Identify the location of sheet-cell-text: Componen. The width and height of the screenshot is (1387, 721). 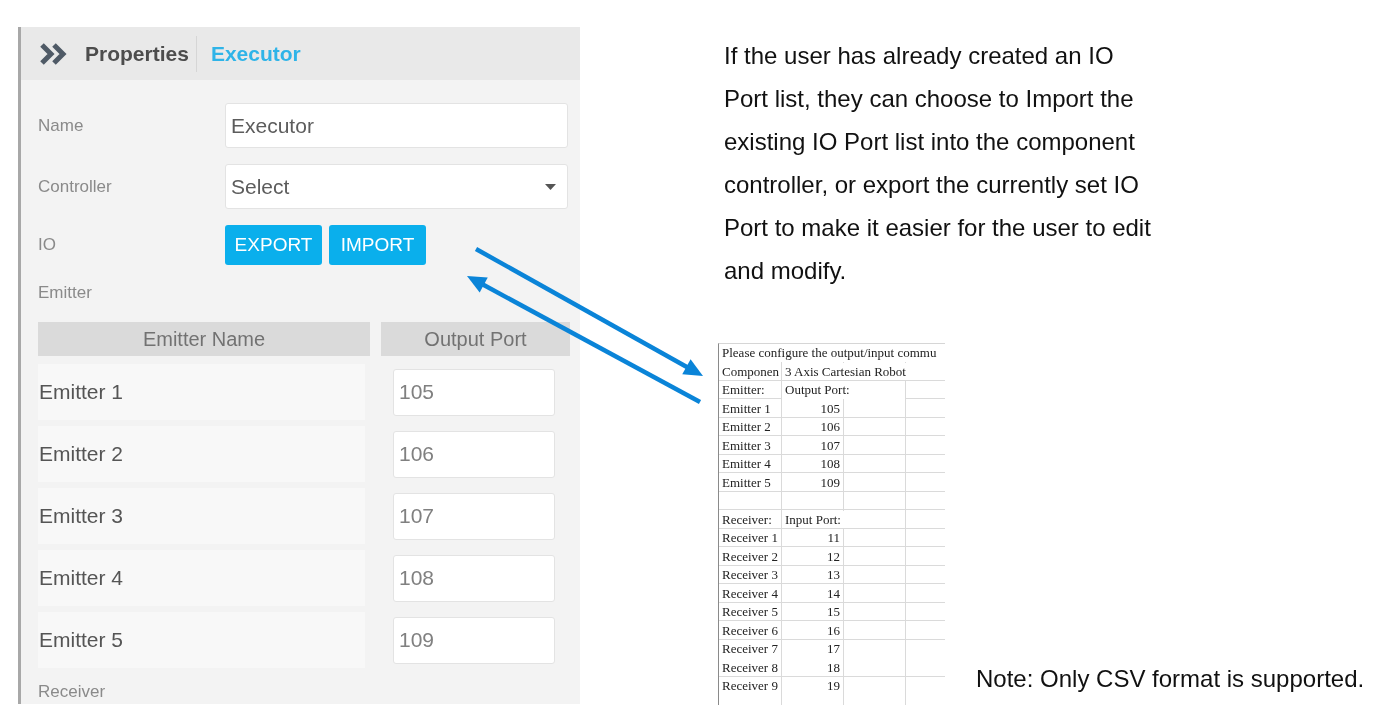
(751, 371).